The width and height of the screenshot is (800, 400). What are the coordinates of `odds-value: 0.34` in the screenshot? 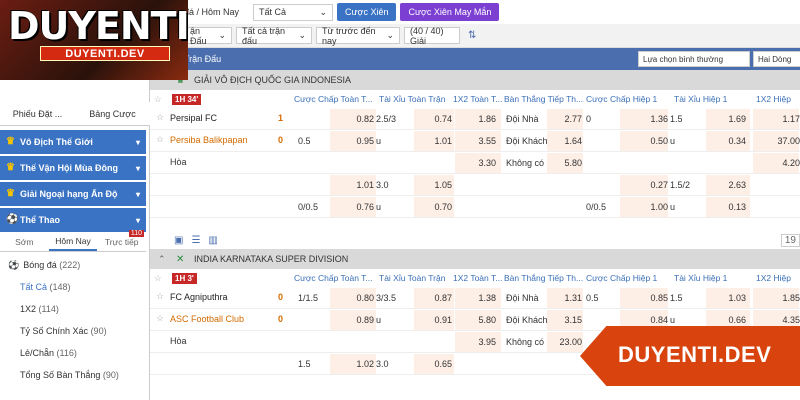 It's located at (731, 141).